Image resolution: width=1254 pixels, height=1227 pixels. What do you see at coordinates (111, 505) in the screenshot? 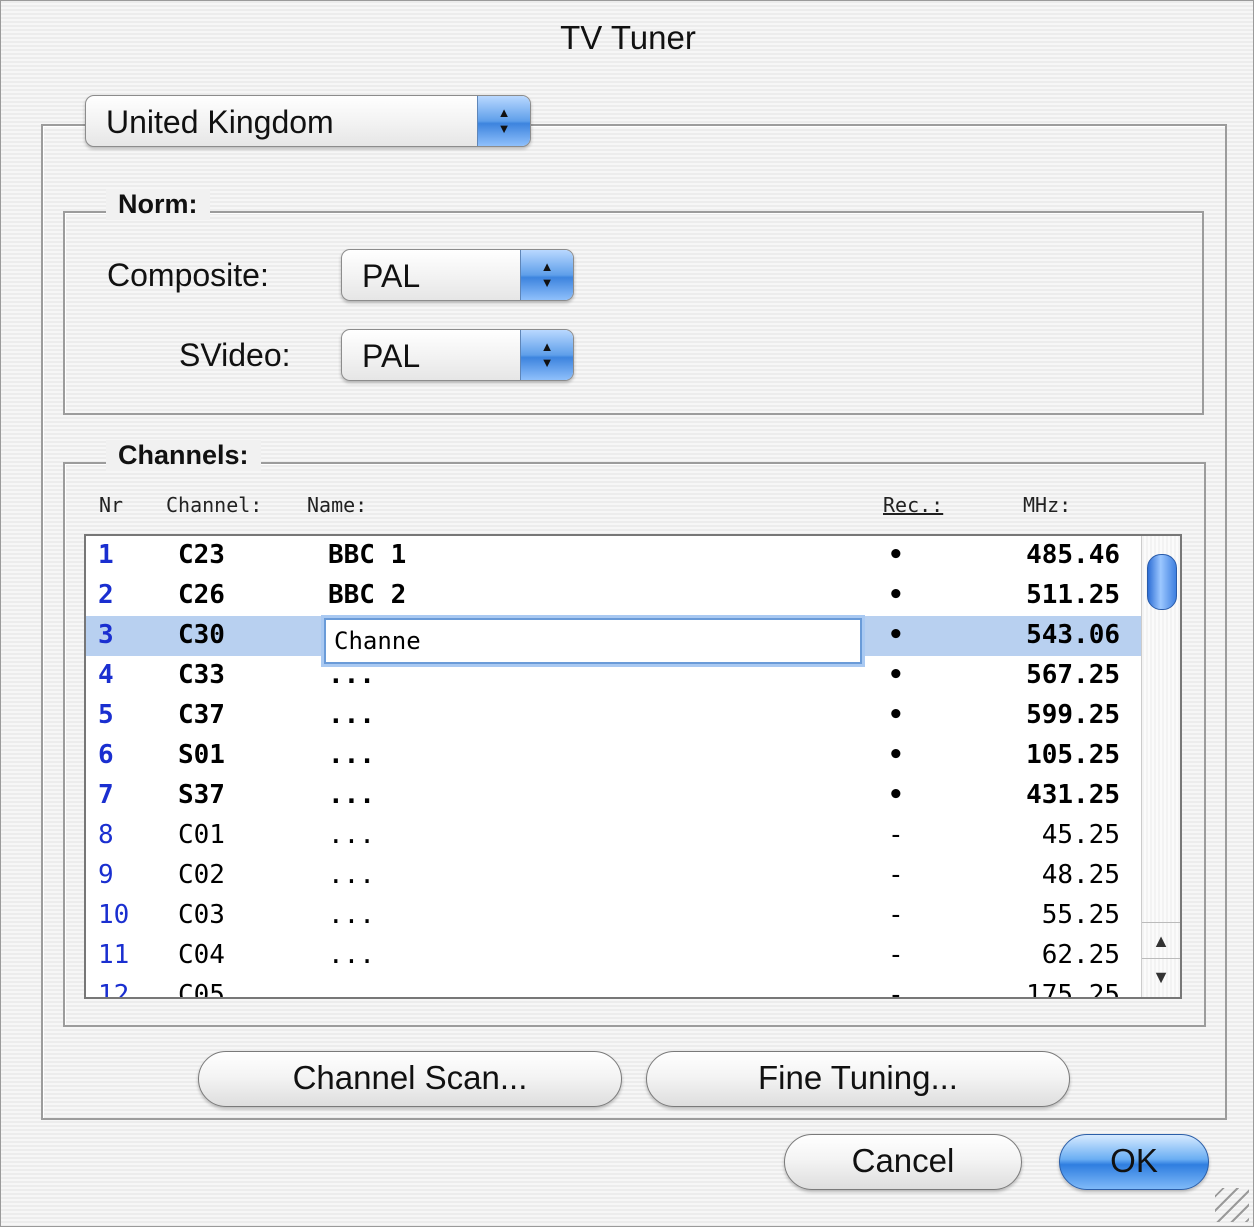
I see `column-header-nr: Nr` at bounding box center [111, 505].